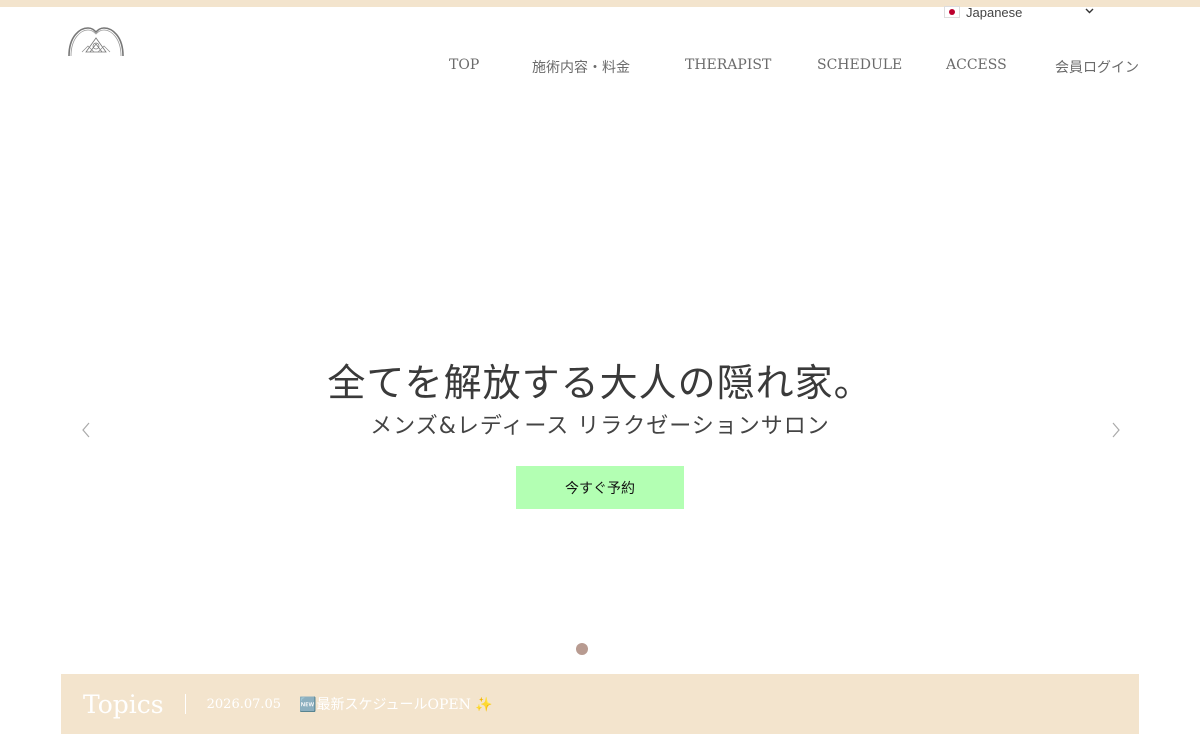 This screenshot has height=750, width=1200. I want to click on nav-item-services-pricing: 施術内容・料金, so click(581, 67).